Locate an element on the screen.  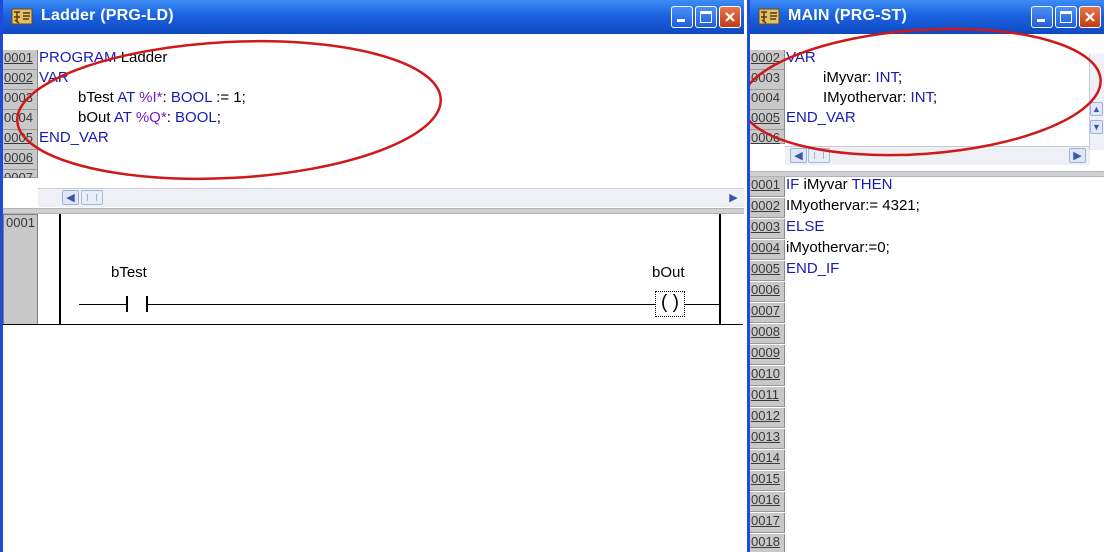
code-line: 0004 IMyothervar: INT; is located at coordinates (843, 100).